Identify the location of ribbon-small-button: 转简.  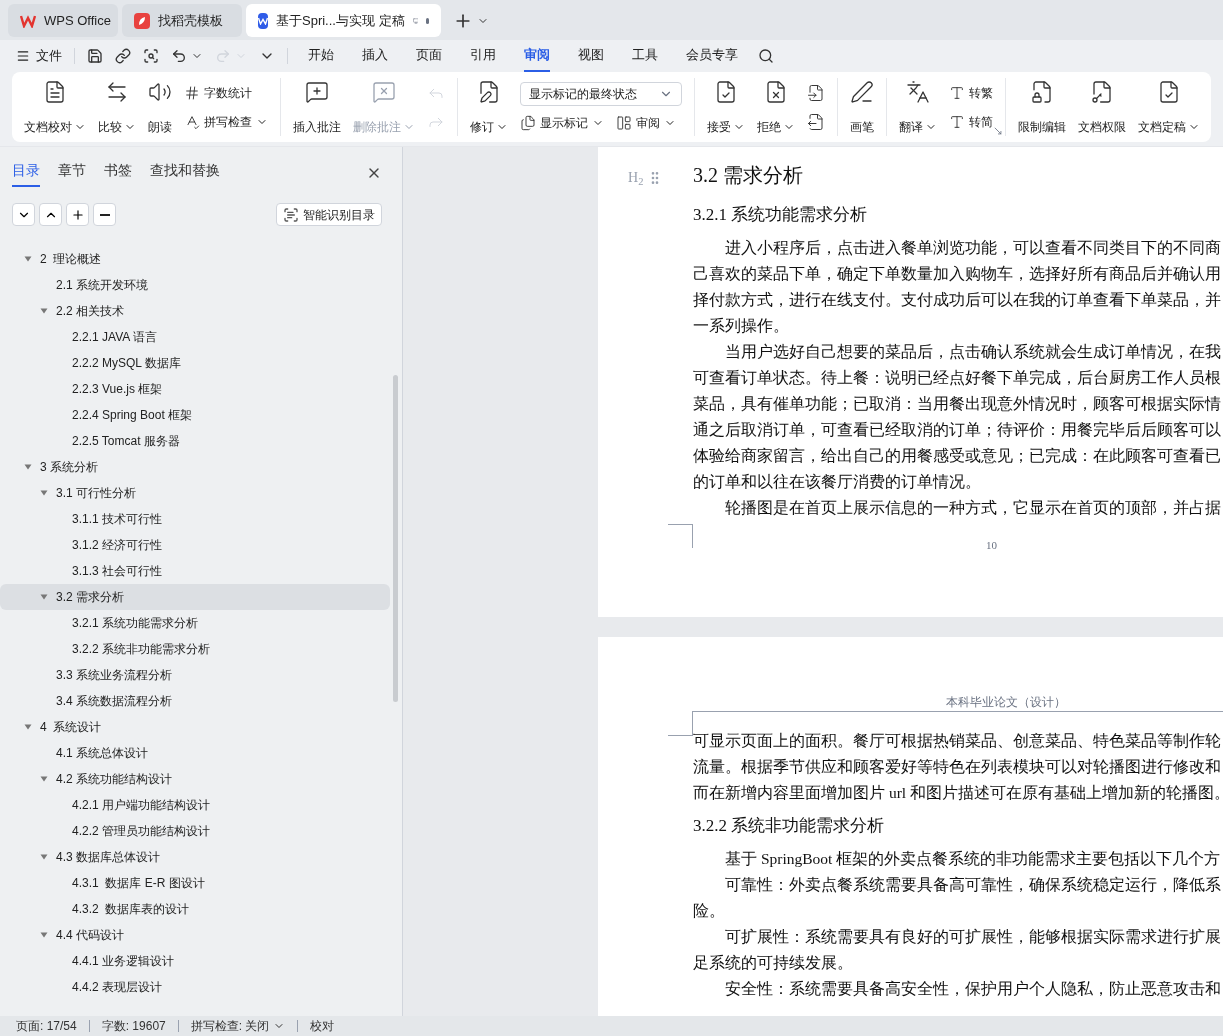
(971, 121).